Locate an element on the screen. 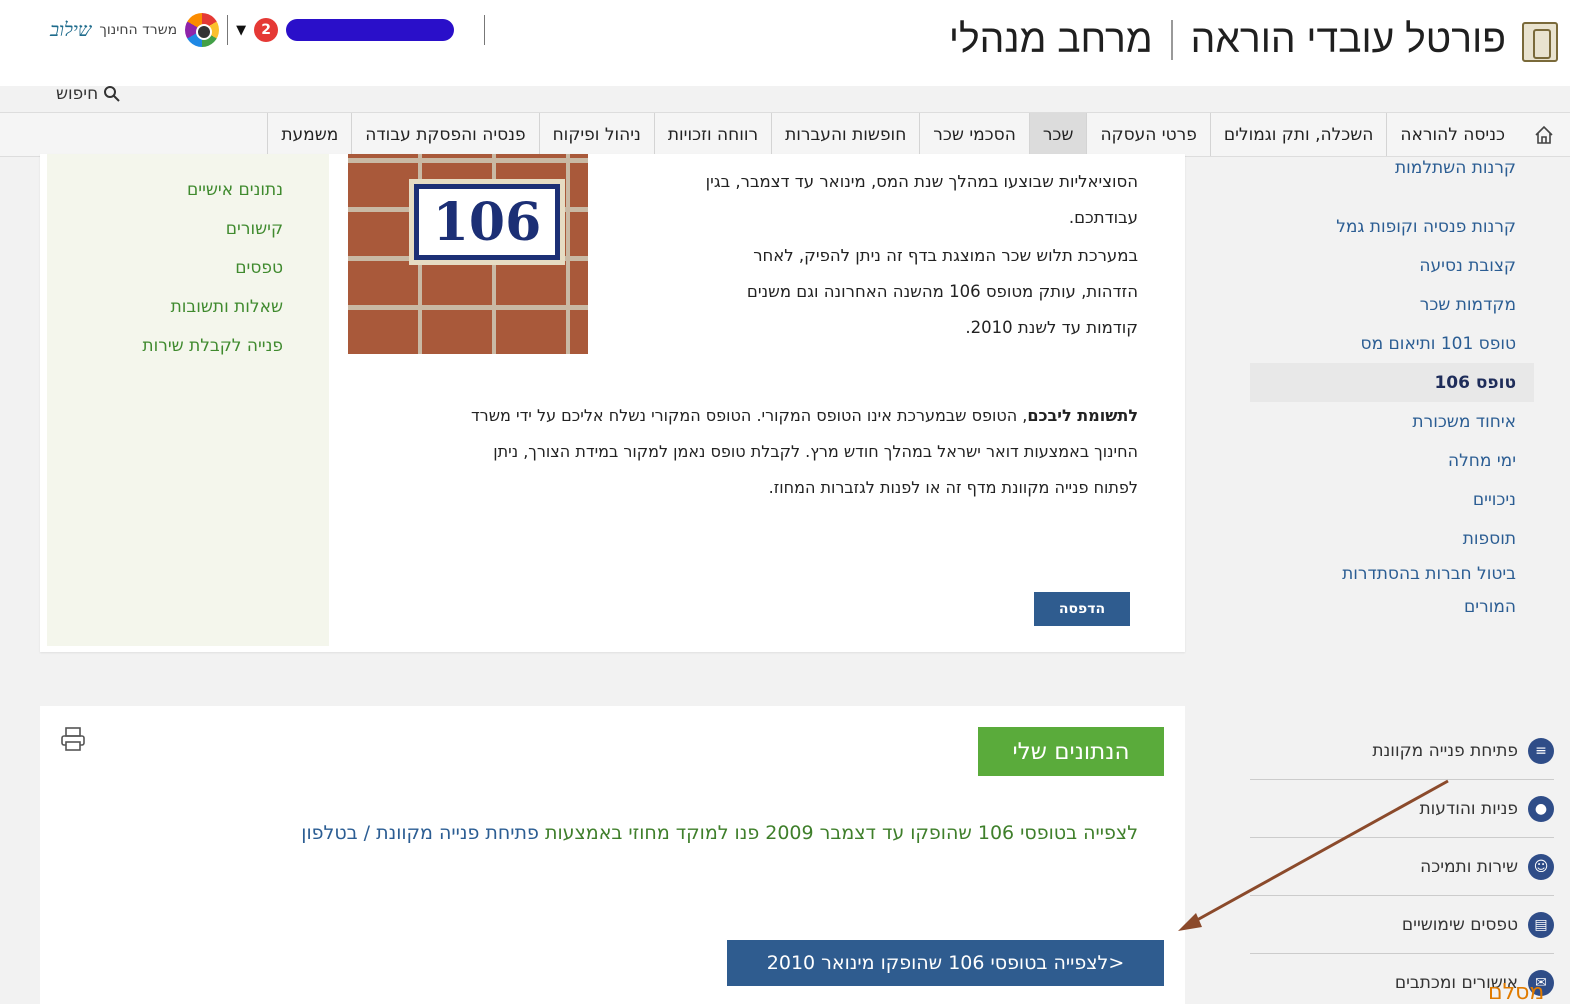 Image resolution: width=1570 pixels, height=1004 pixels. sidebar-item-travel-allowance: קצובת נסיעה is located at coordinates (1392, 265).